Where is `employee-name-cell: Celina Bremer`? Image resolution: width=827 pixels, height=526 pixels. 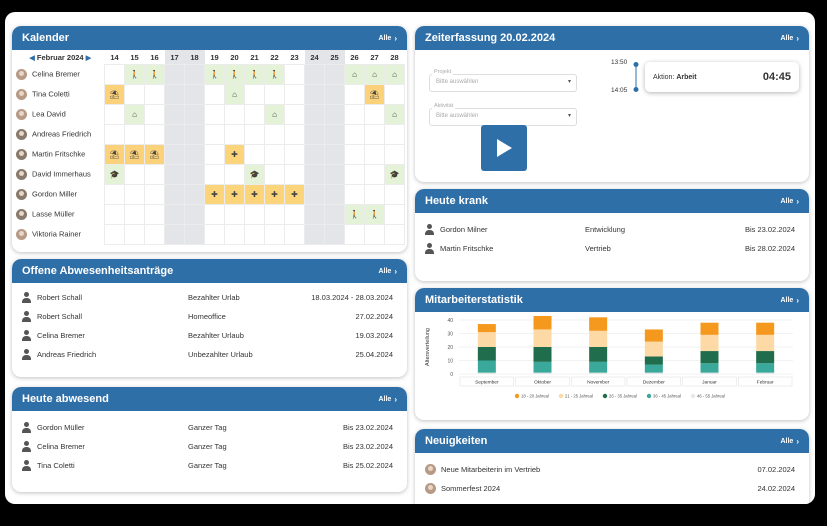 employee-name-cell: Celina Bremer is located at coordinates (58, 75).